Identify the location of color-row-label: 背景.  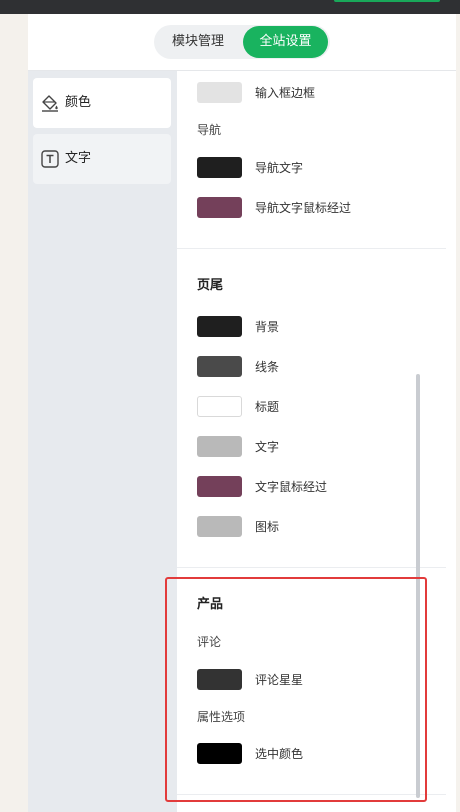
(267, 327).